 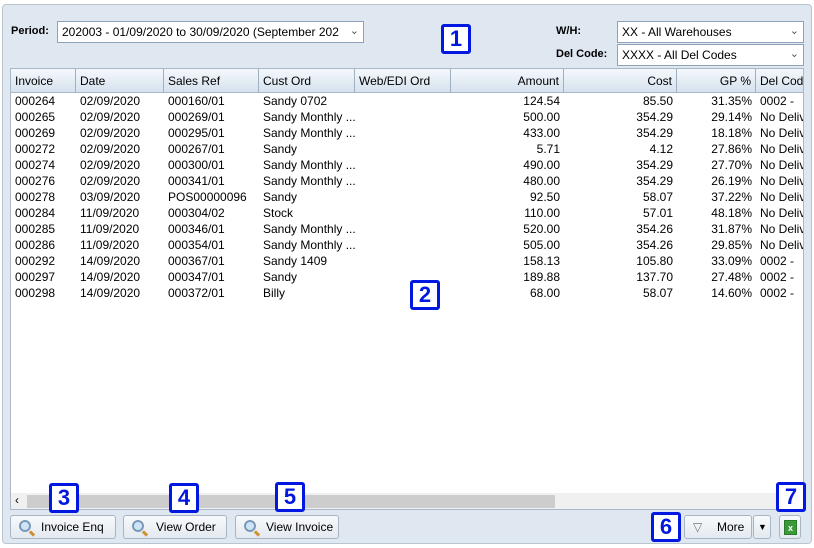 What do you see at coordinates (295, 261) in the screenshot?
I see `table-cell: Sandy 1409` at bounding box center [295, 261].